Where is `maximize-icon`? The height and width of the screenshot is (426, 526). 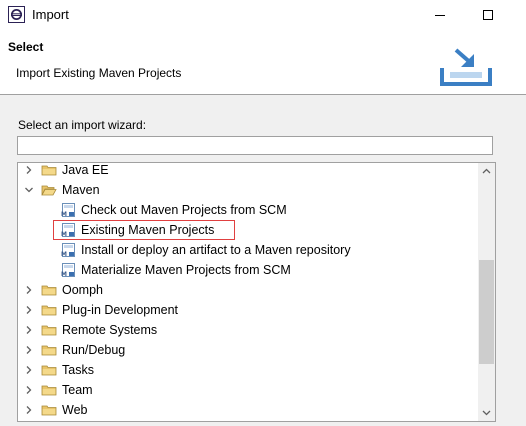 maximize-icon is located at coordinates (488, 15).